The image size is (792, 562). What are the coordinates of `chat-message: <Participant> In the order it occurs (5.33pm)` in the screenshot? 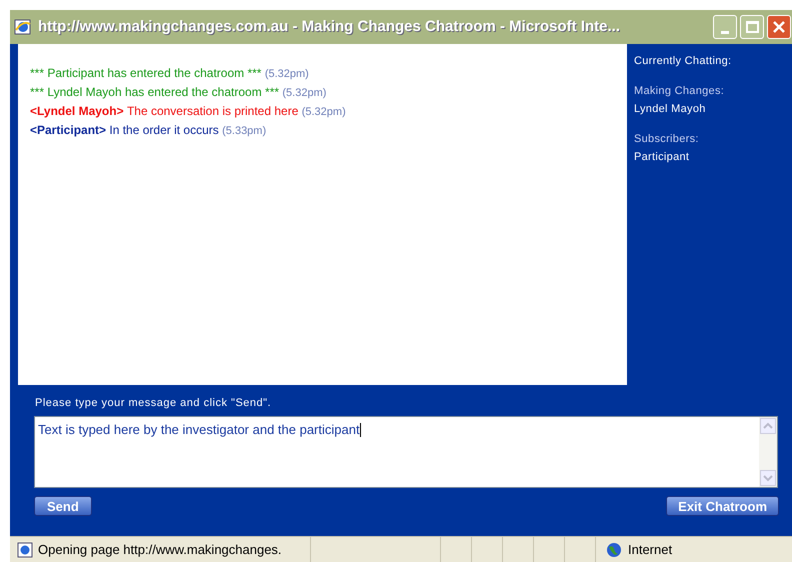 It's located at (149, 130).